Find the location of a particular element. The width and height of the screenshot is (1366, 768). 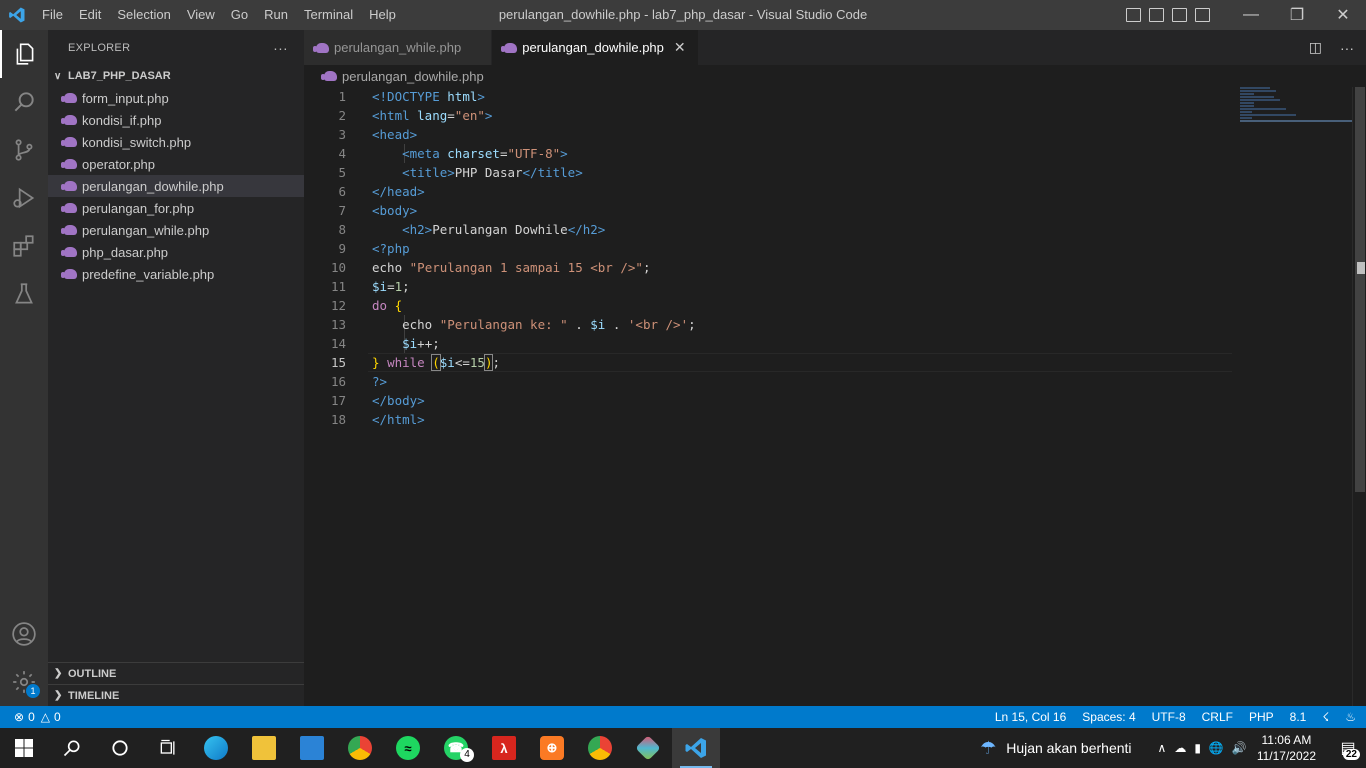

clock-time: 11:06 AM is located at coordinates (1286, 740).